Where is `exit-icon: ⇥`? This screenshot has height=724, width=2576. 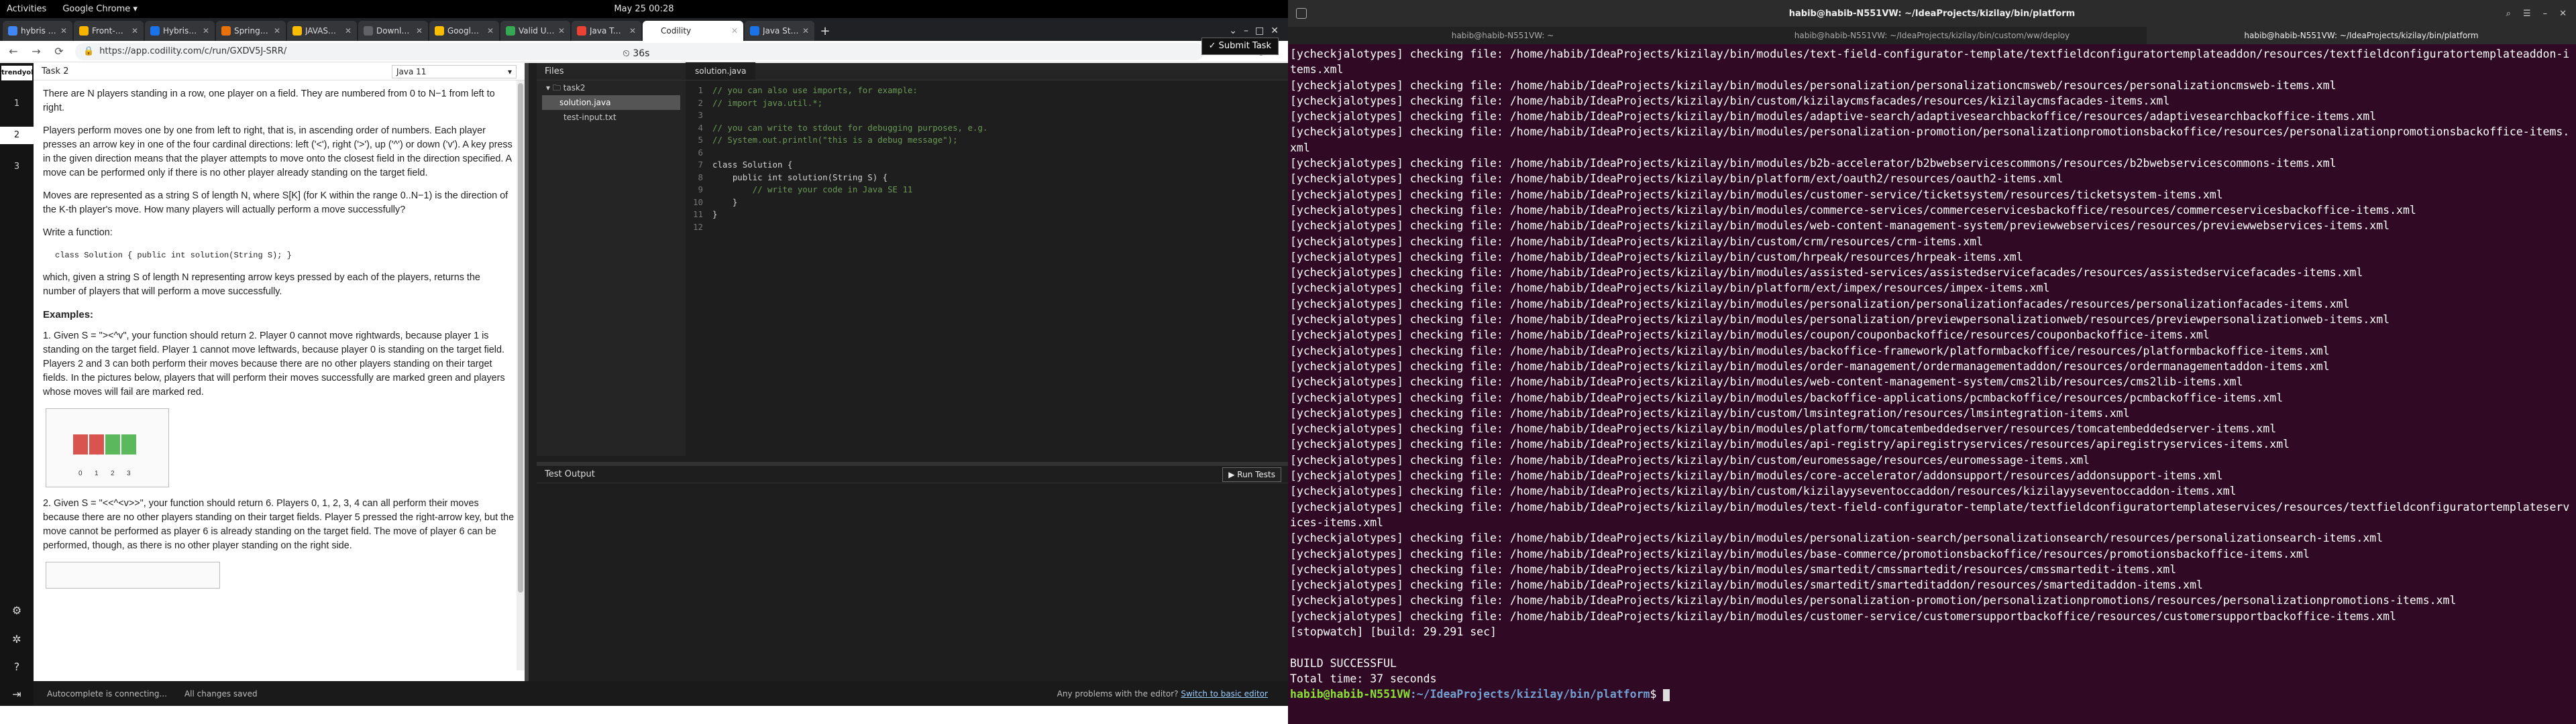
exit-icon: ⇥ is located at coordinates (17, 694).